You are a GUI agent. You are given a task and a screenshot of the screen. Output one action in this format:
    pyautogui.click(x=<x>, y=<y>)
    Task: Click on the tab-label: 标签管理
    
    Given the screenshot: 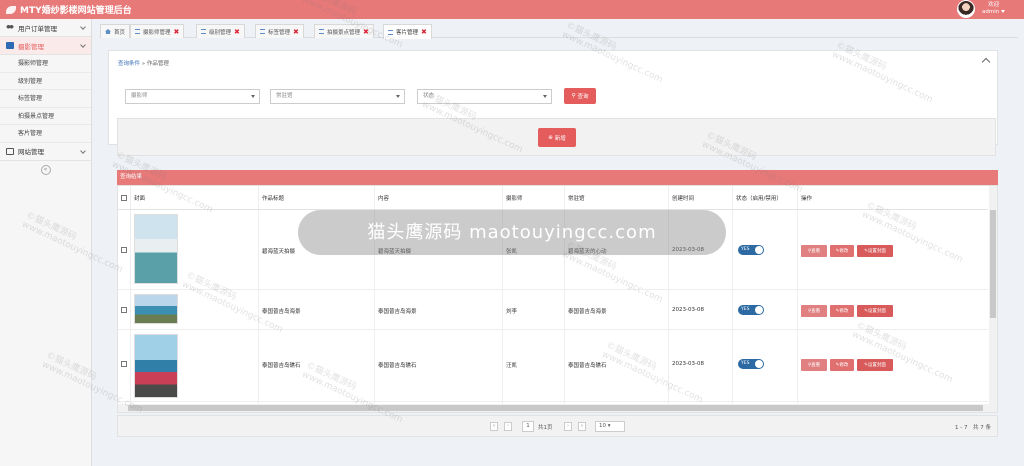 What is the action you would take?
    pyautogui.click(x=279, y=32)
    